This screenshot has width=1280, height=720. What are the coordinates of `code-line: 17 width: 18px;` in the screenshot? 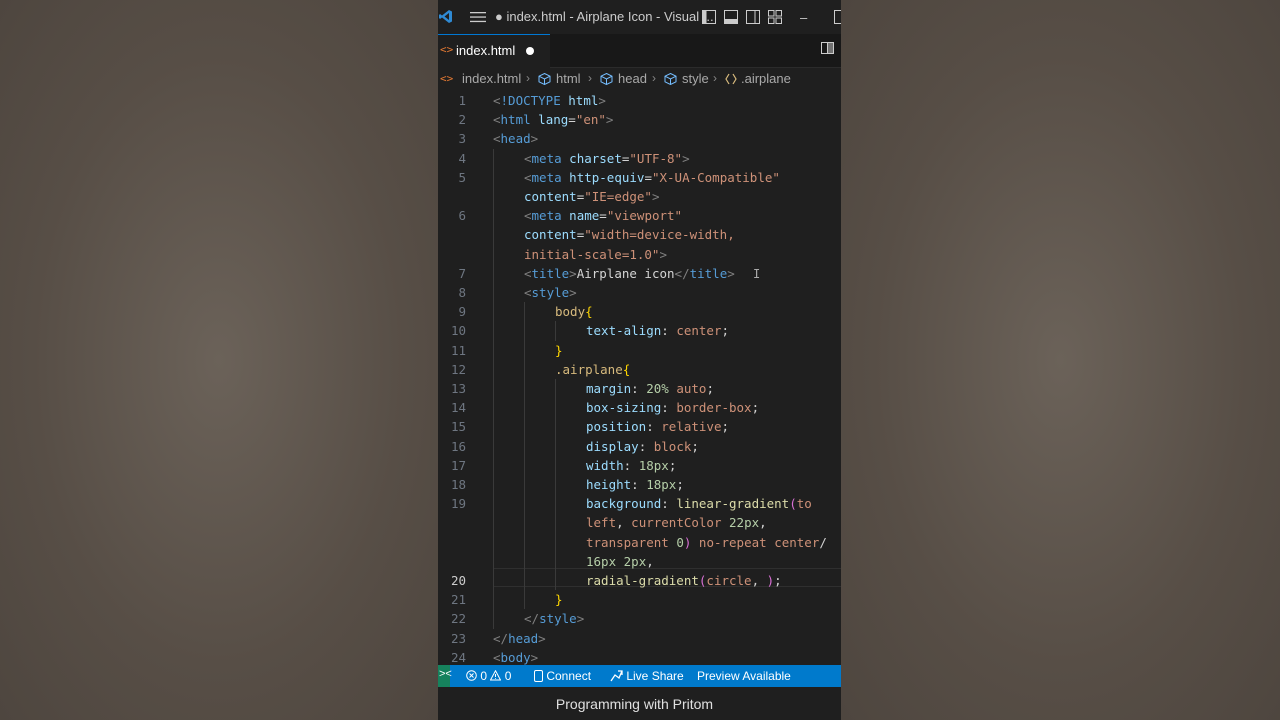 It's located at (639, 465).